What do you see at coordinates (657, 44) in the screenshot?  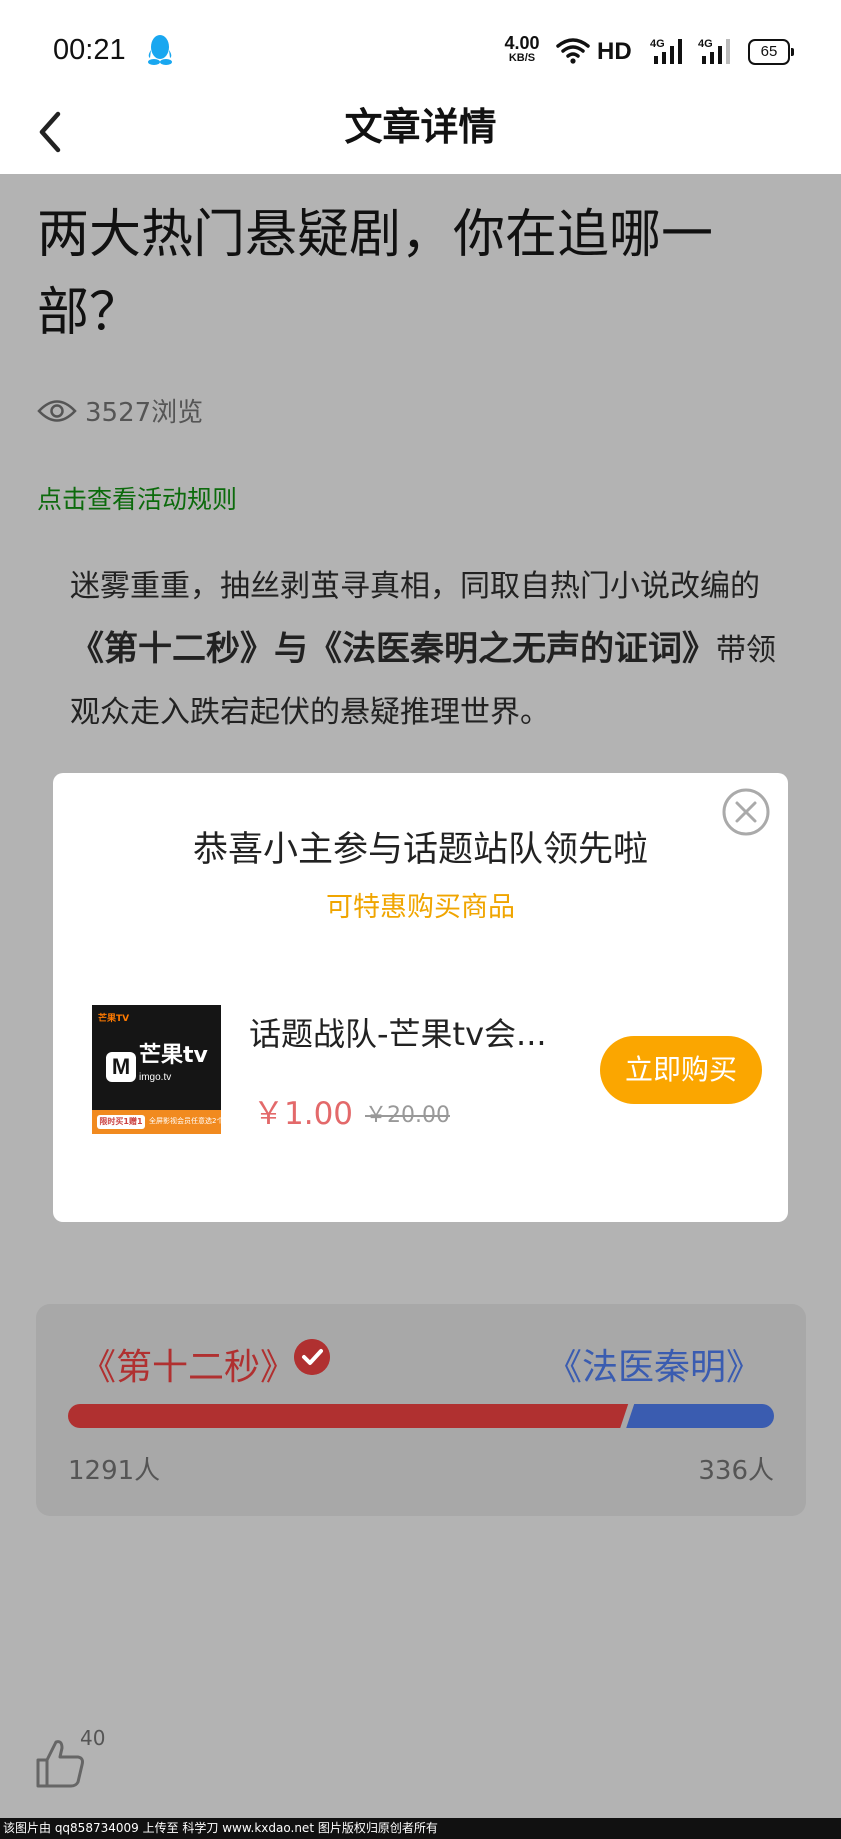 I see `signal-1-label: 4G` at bounding box center [657, 44].